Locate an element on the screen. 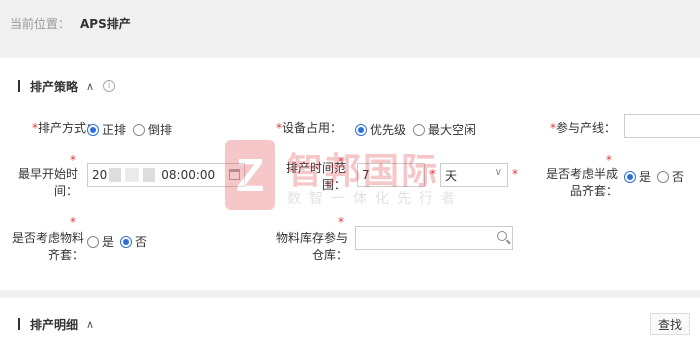  section-title: 排产策略 is located at coordinates (54, 86).